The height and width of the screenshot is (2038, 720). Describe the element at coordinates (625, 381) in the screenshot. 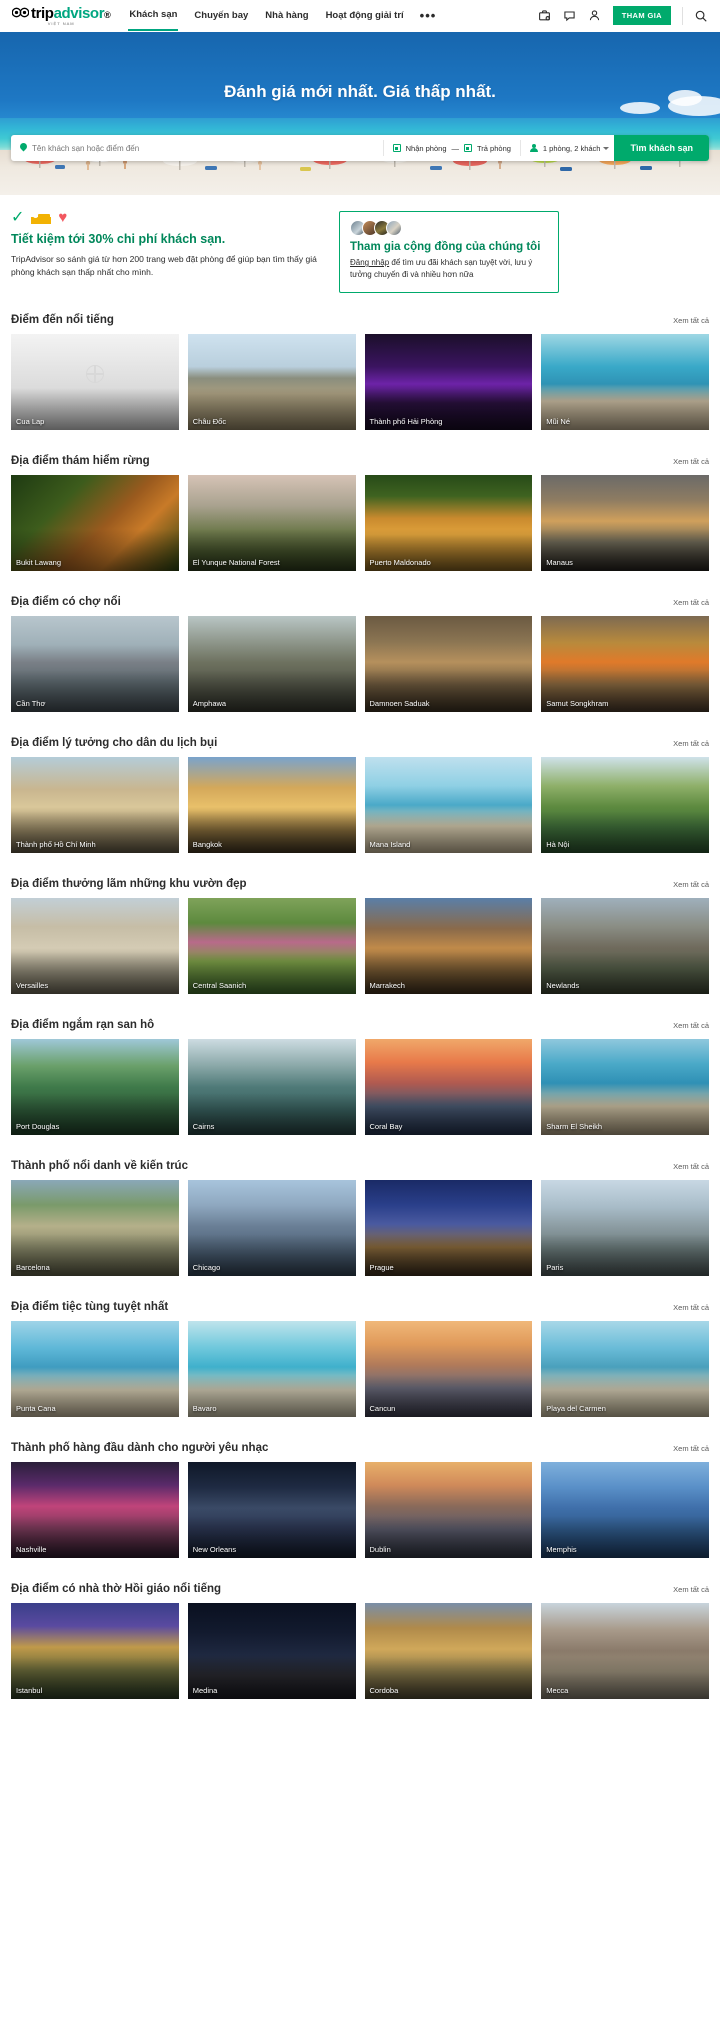

I see `destination-card: Mũi Né` at that location.